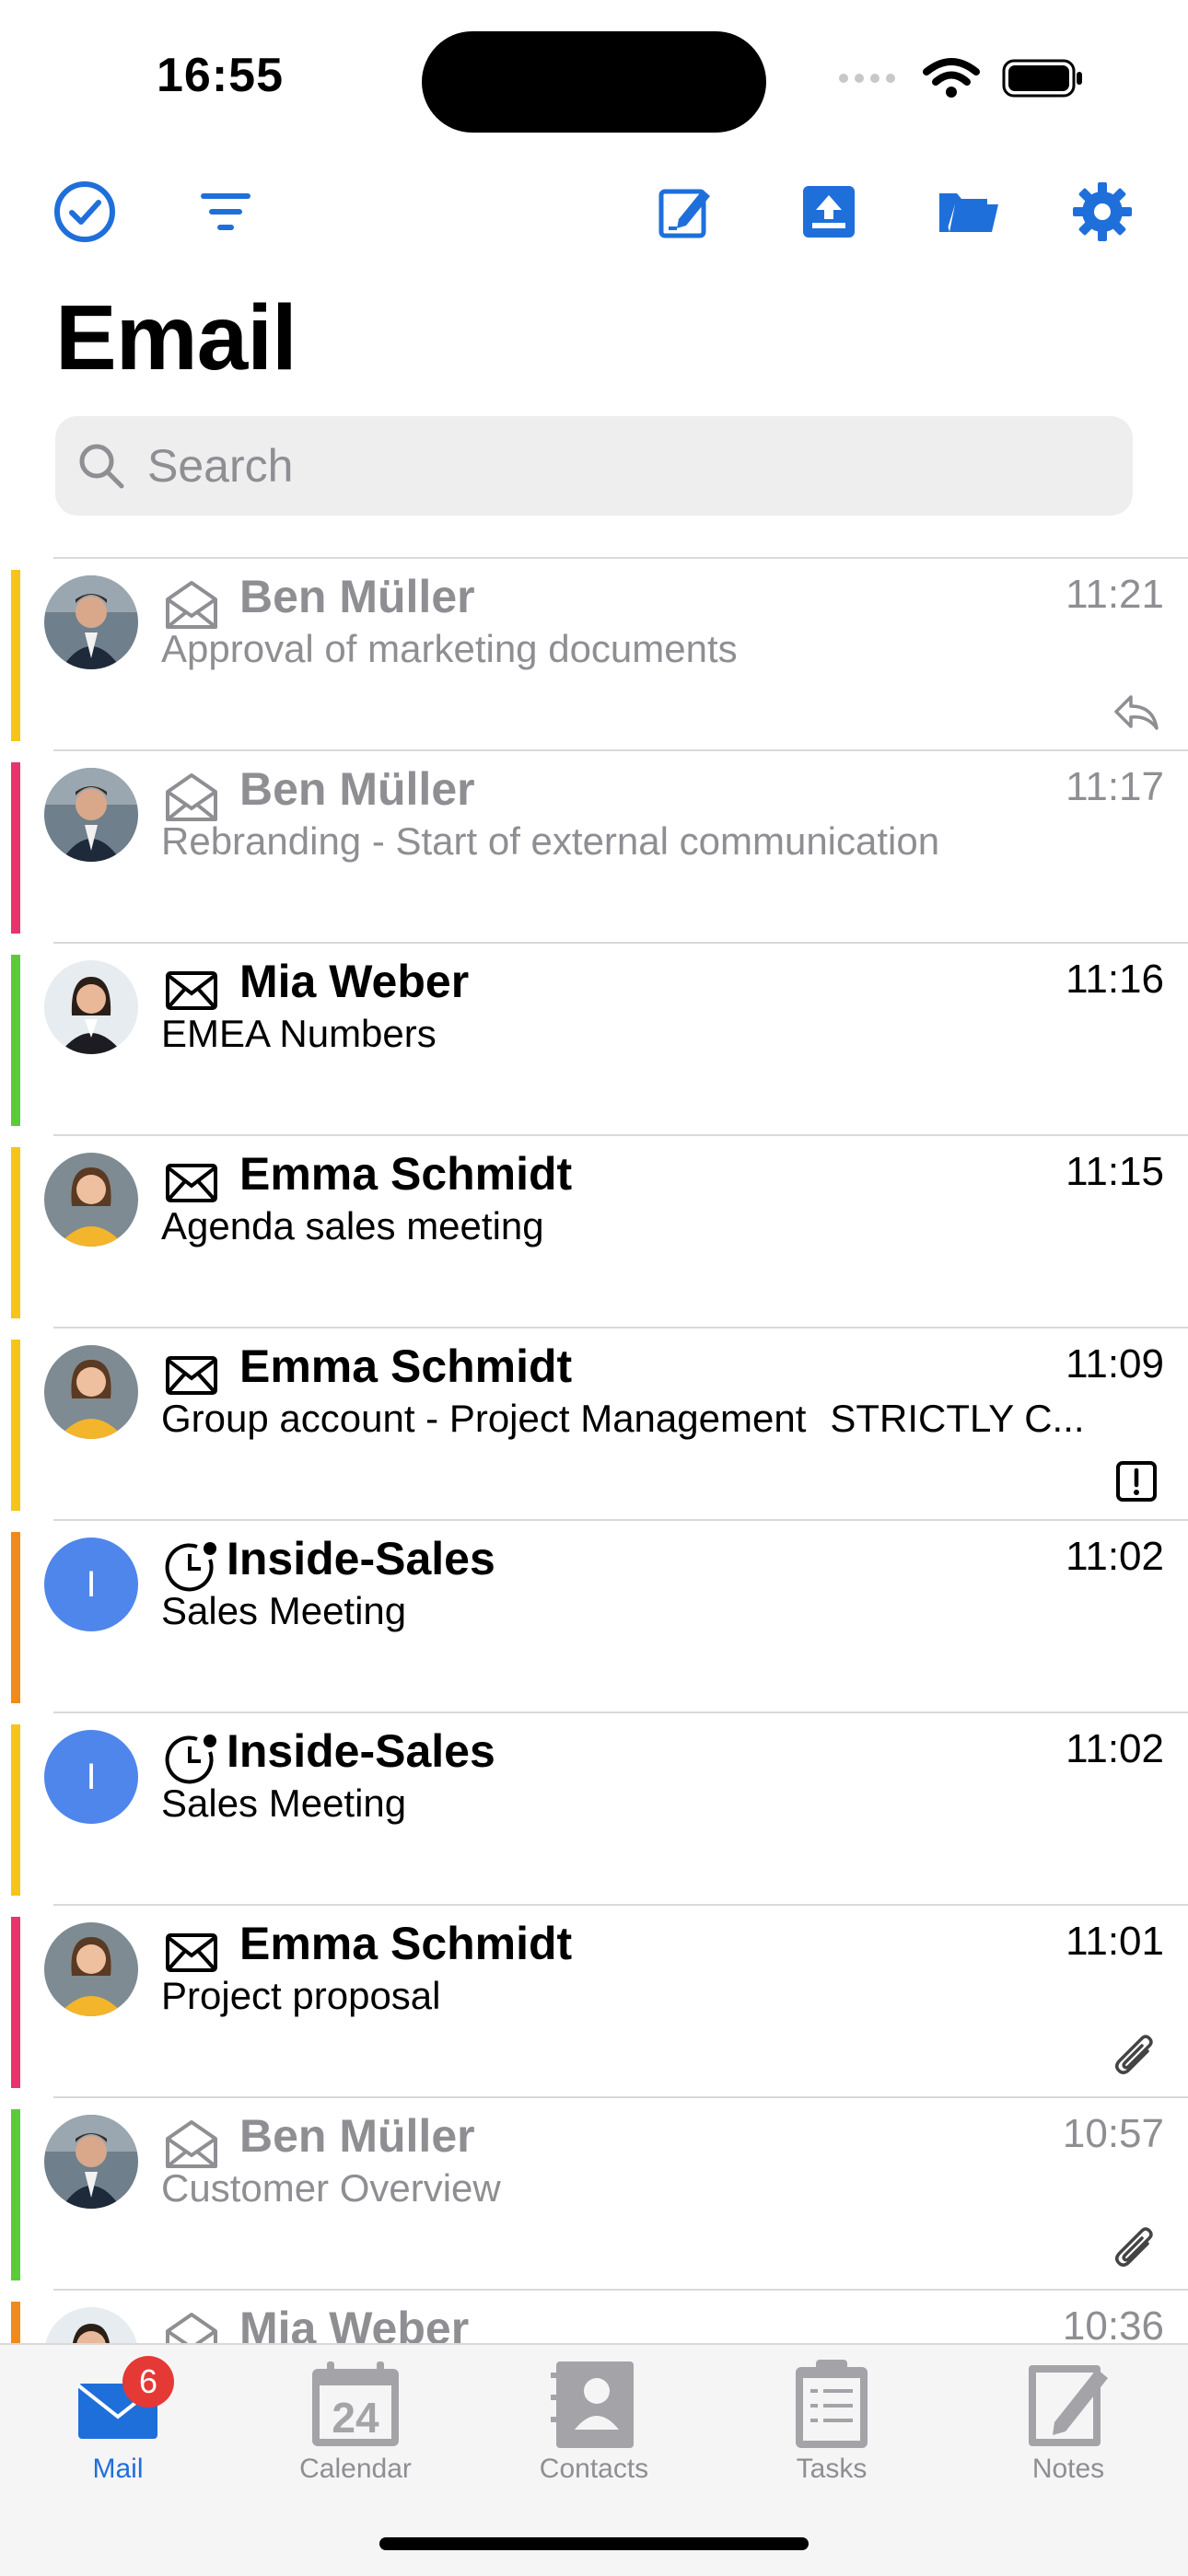 This screenshot has height=2576, width=1188. Describe the element at coordinates (1115, 1364) in the screenshot. I see `email-time: 11:09` at that location.